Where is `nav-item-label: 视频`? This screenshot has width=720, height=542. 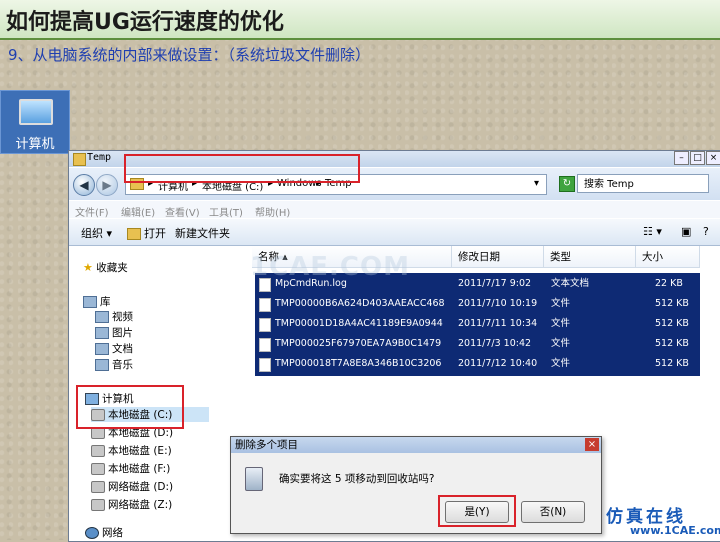 nav-item-label: 视频 is located at coordinates (122, 317).